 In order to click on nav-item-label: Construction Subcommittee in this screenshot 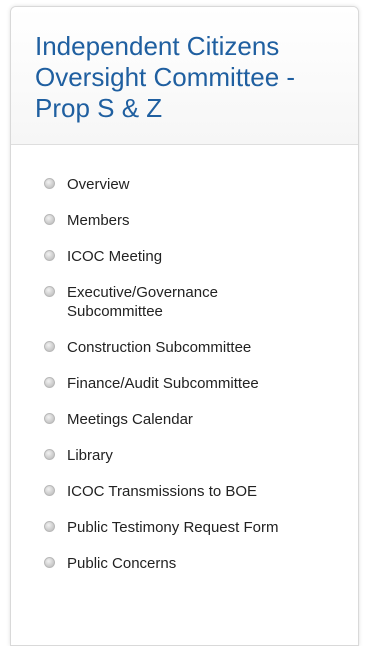, I will do `click(182, 347)`.